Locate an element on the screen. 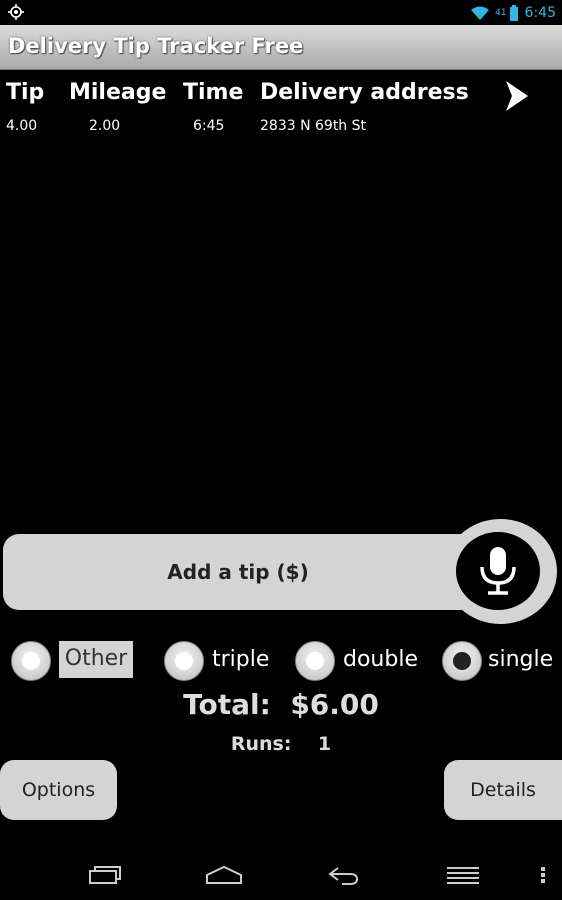  status-time: 6:45 is located at coordinates (540, 12).